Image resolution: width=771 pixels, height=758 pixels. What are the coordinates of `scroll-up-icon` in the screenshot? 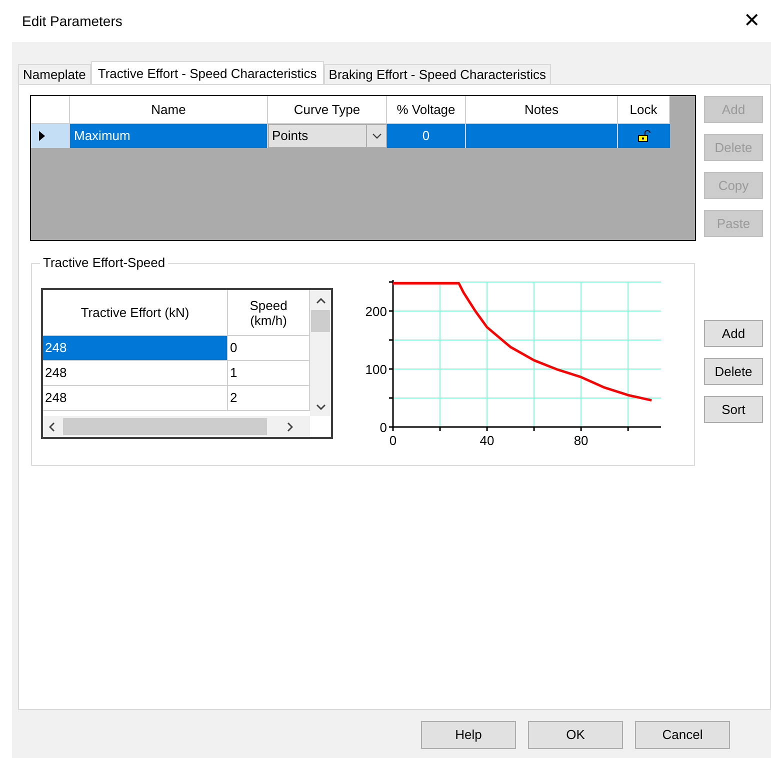 It's located at (321, 301).